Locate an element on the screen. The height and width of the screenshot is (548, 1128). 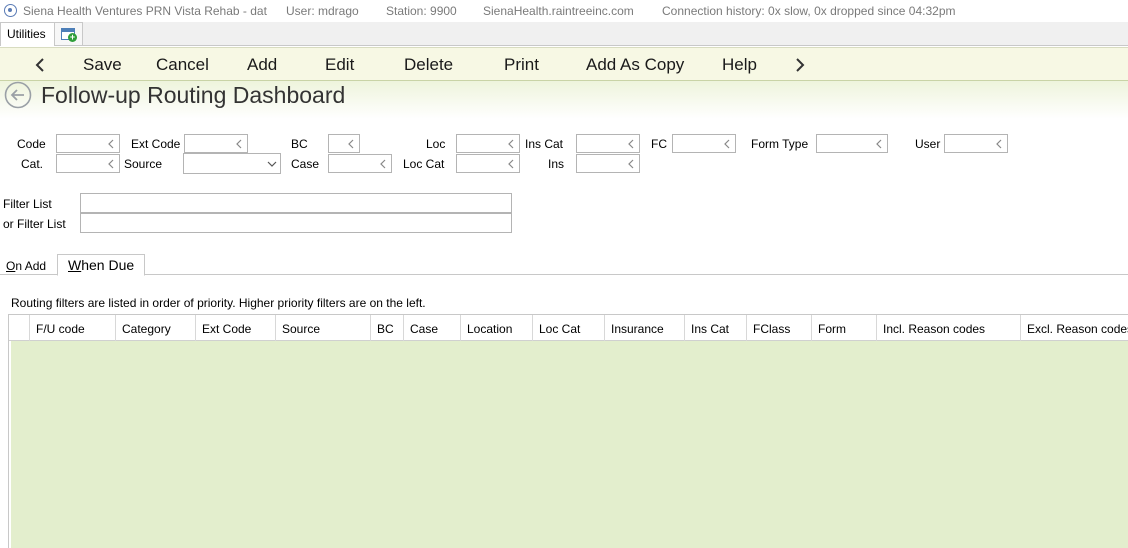
tab-utilities: Utilities is located at coordinates (27, 34).